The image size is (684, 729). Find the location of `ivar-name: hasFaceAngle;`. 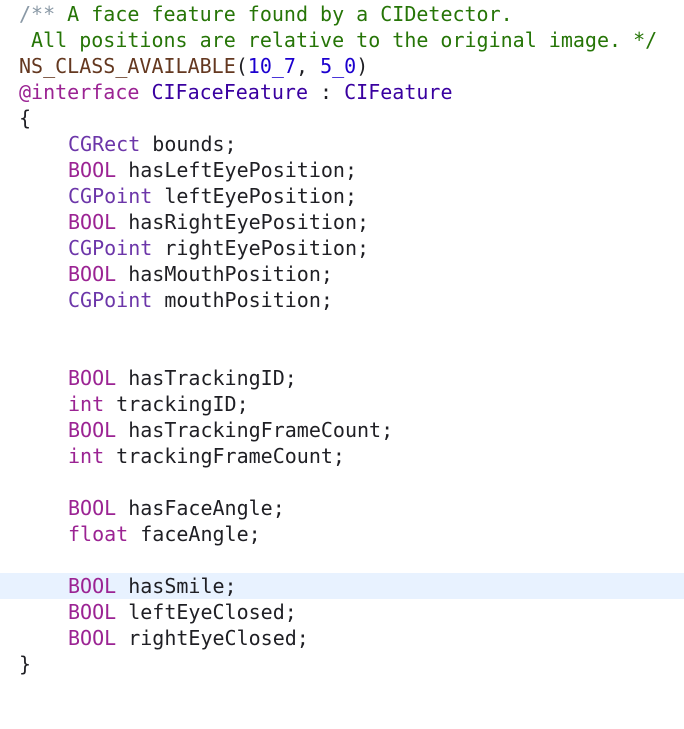

ivar-name: hasFaceAngle; is located at coordinates (200, 508).